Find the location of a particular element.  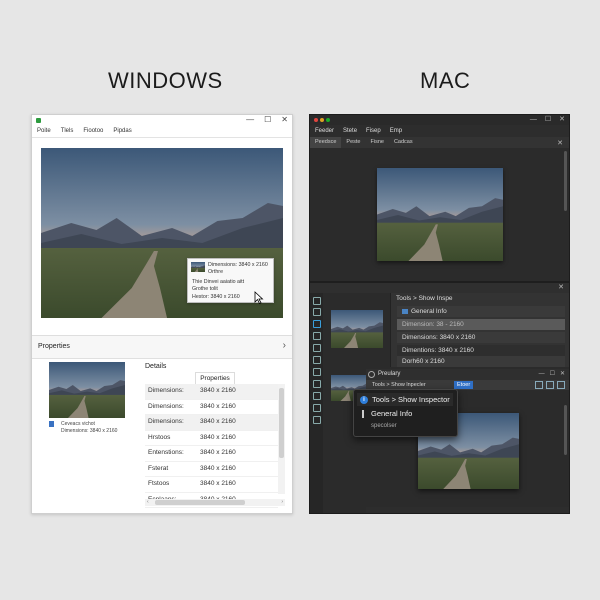

main-photo is located at coordinates (440, 214).